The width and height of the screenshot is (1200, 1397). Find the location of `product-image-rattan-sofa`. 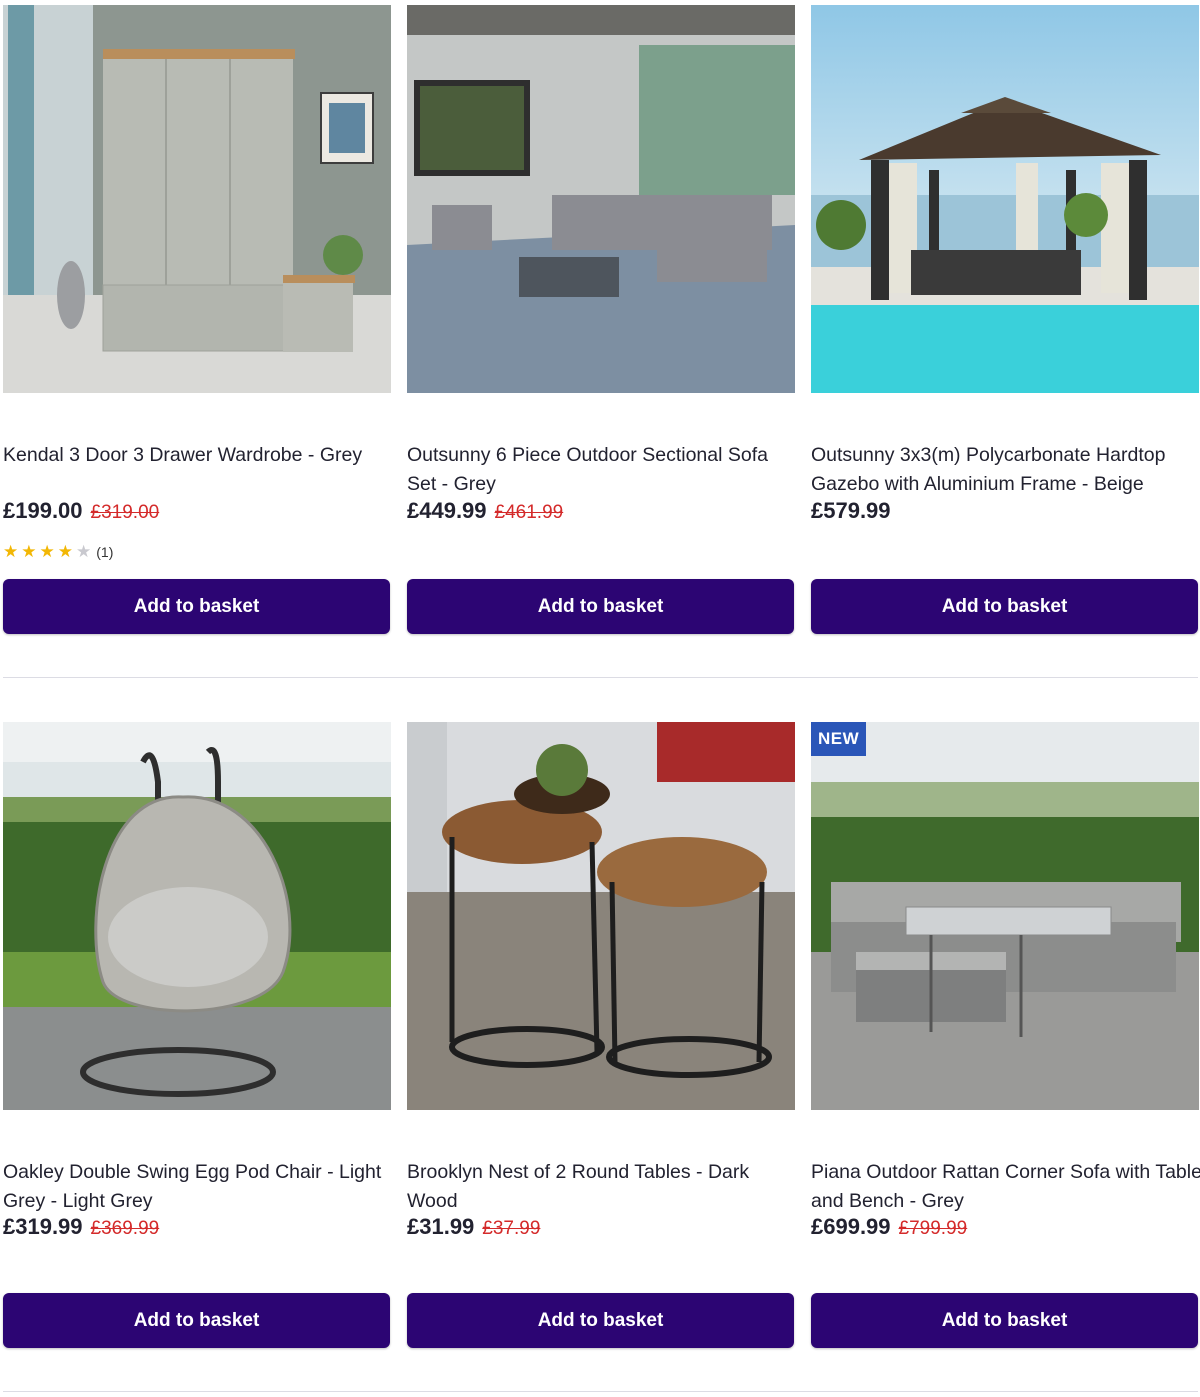

product-image-rattan-sofa is located at coordinates (1005, 916).